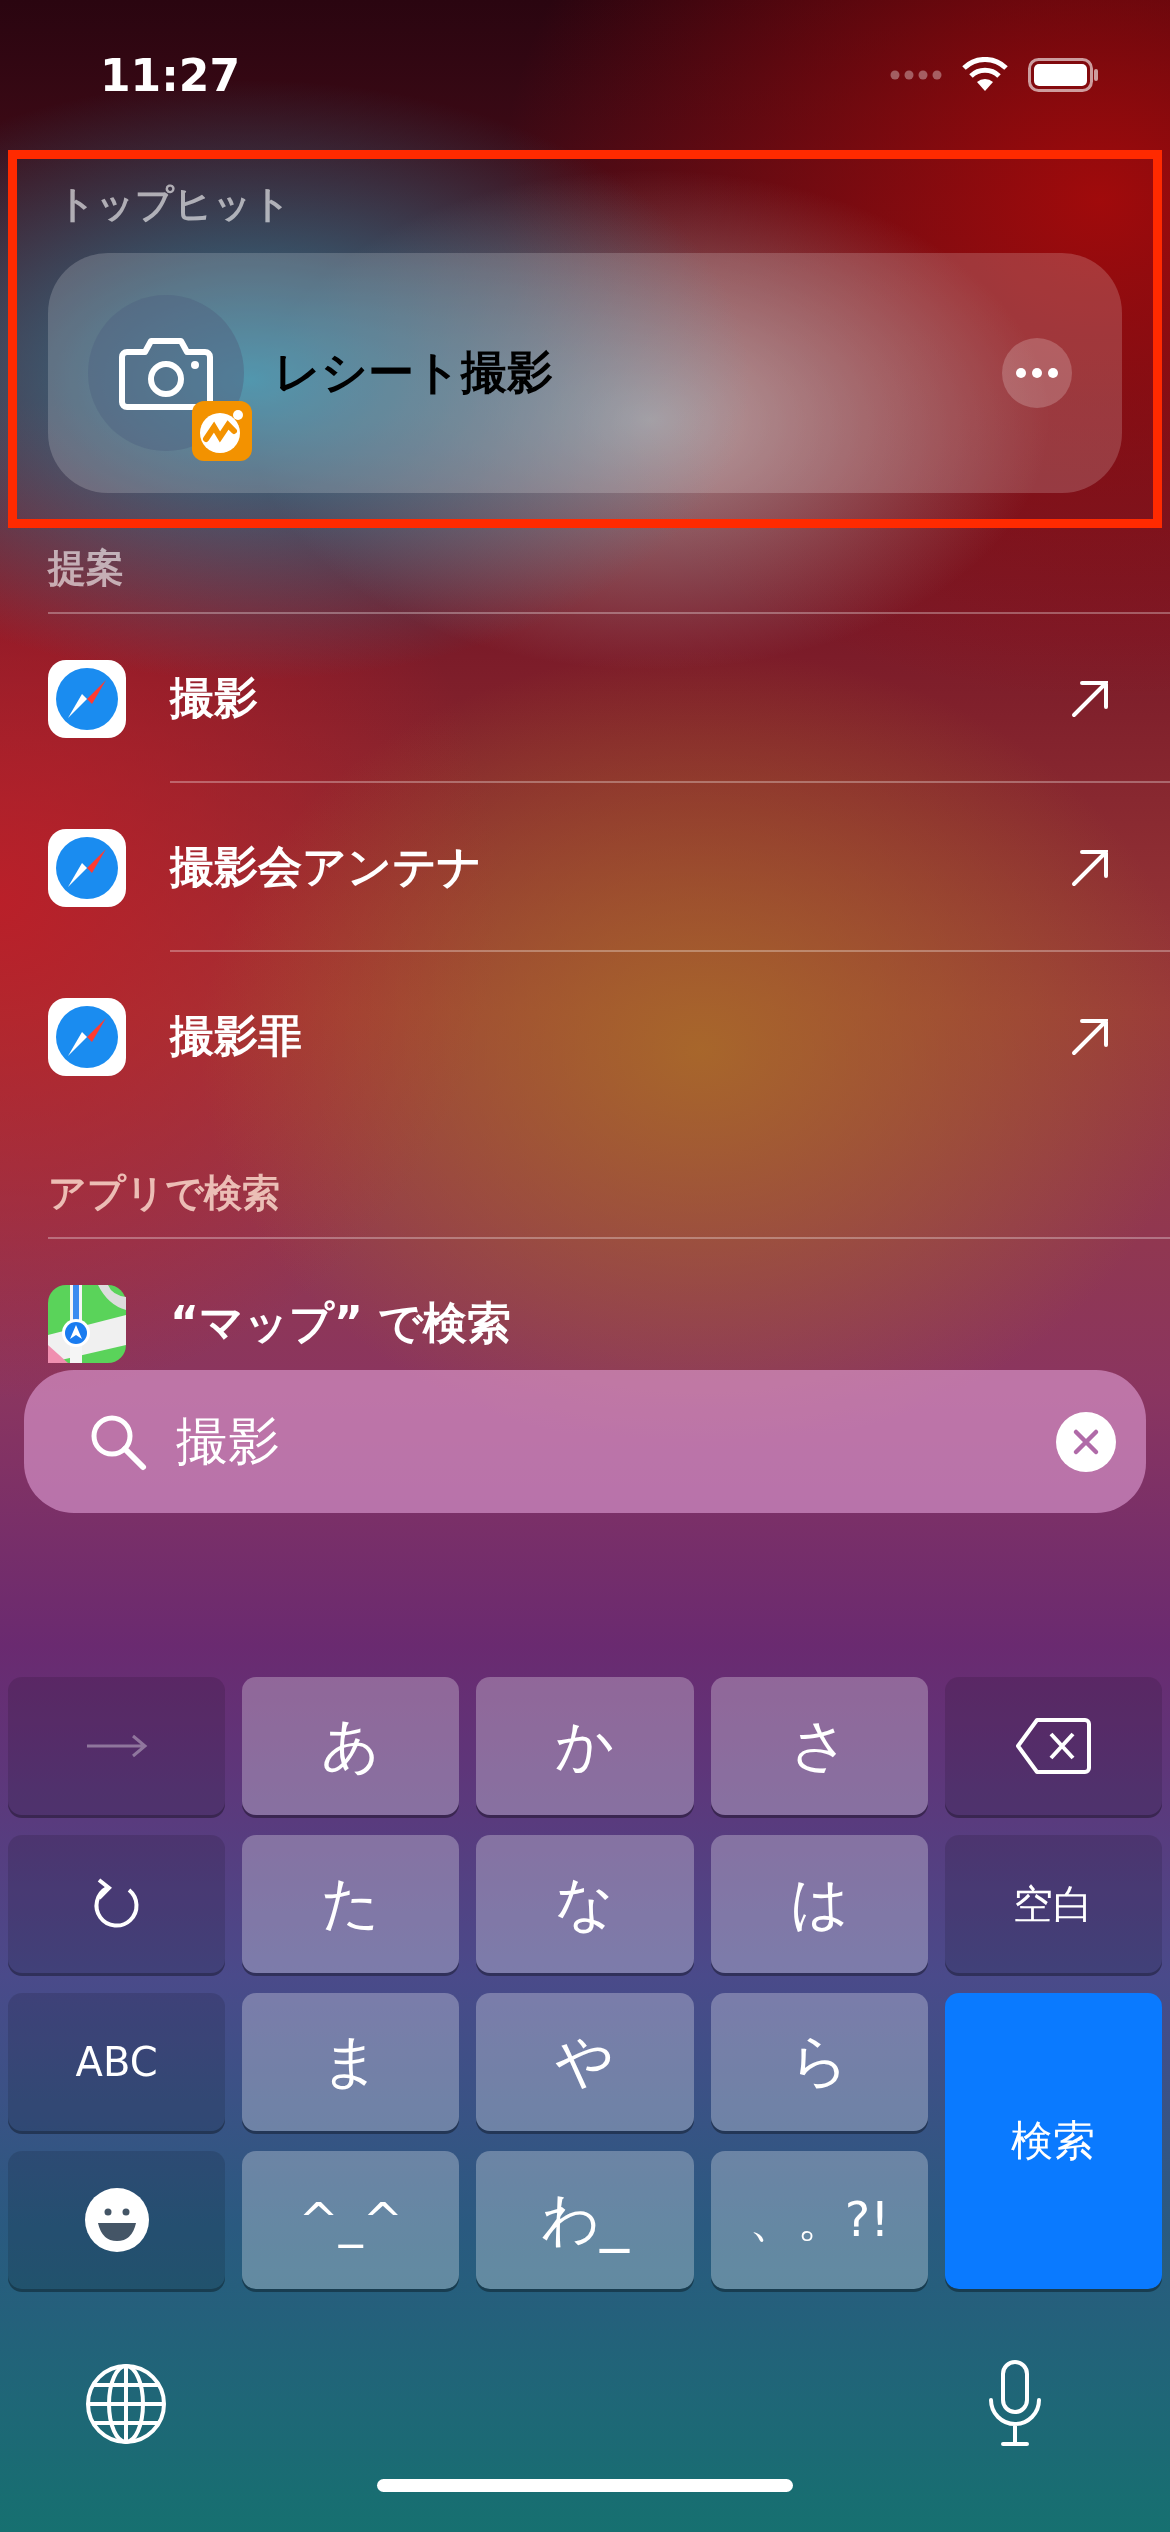 The width and height of the screenshot is (1170, 2532). I want to click on search-field: 撮影, so click(585, 1441).